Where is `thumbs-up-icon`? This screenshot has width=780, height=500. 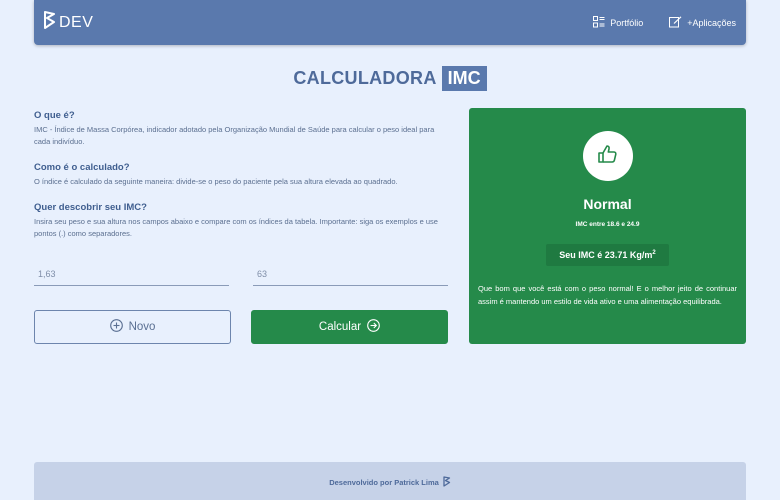 thumbs-up-icon is located at coordinates (608, 156).